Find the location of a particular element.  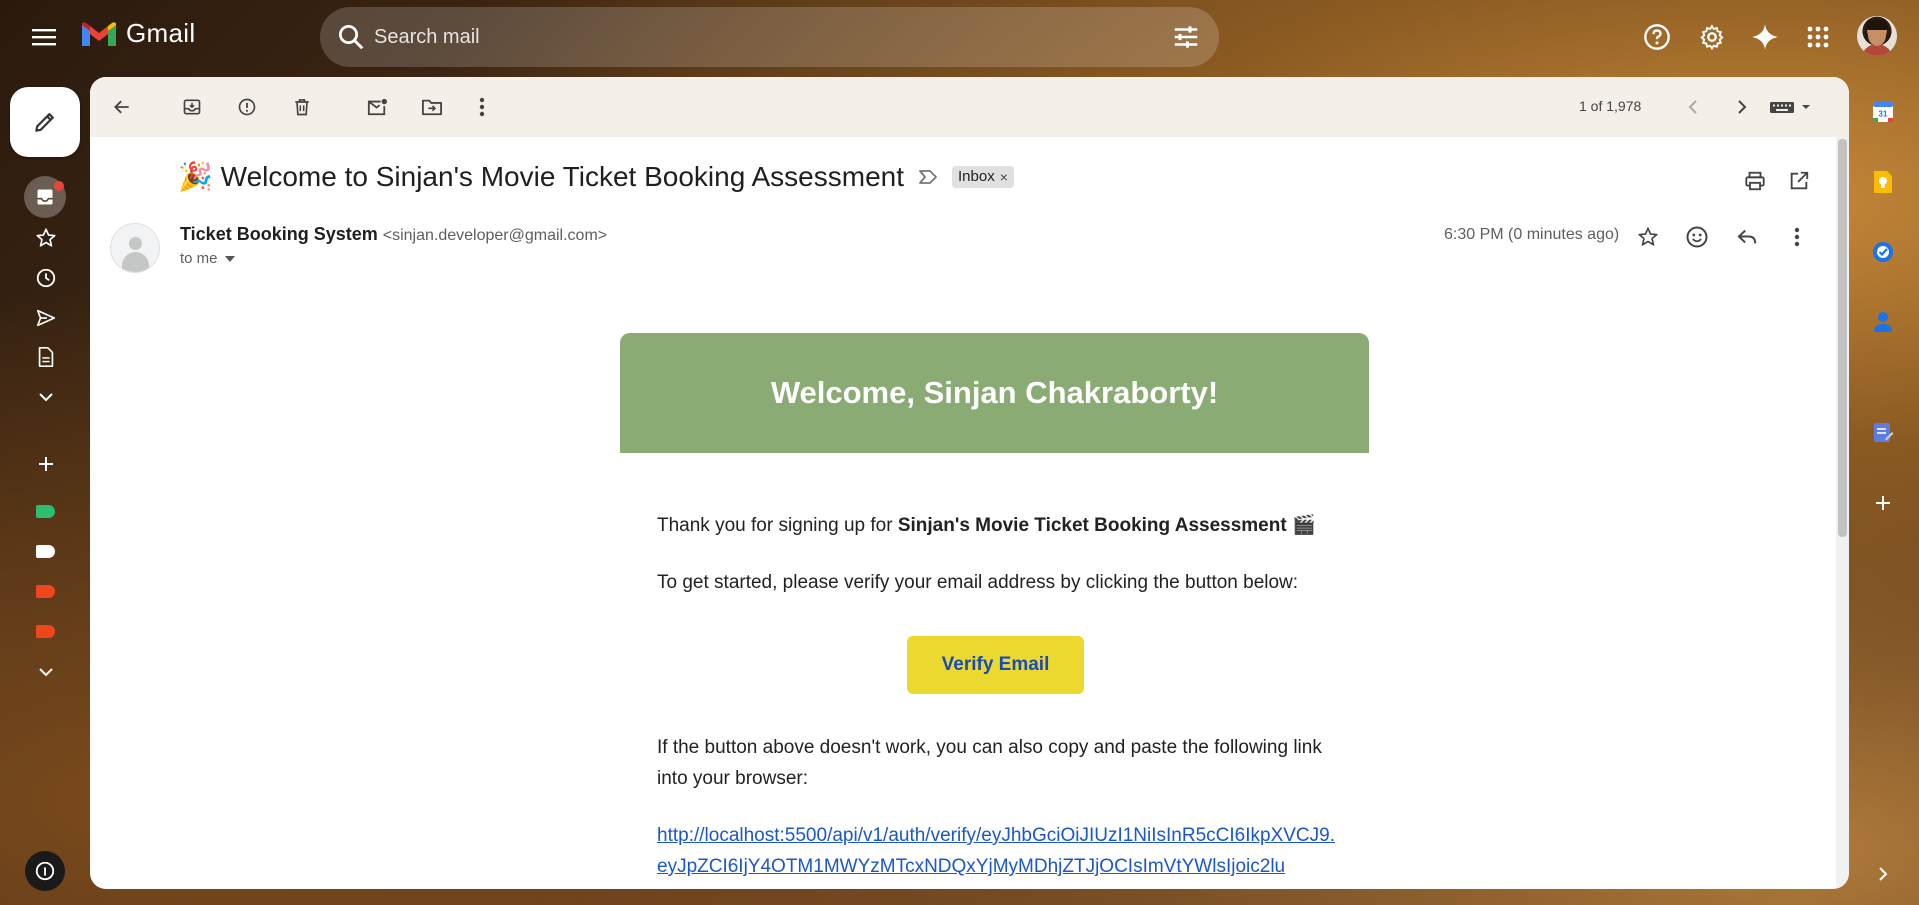

top-bar: Gmail is located at coordinates (959, 37).